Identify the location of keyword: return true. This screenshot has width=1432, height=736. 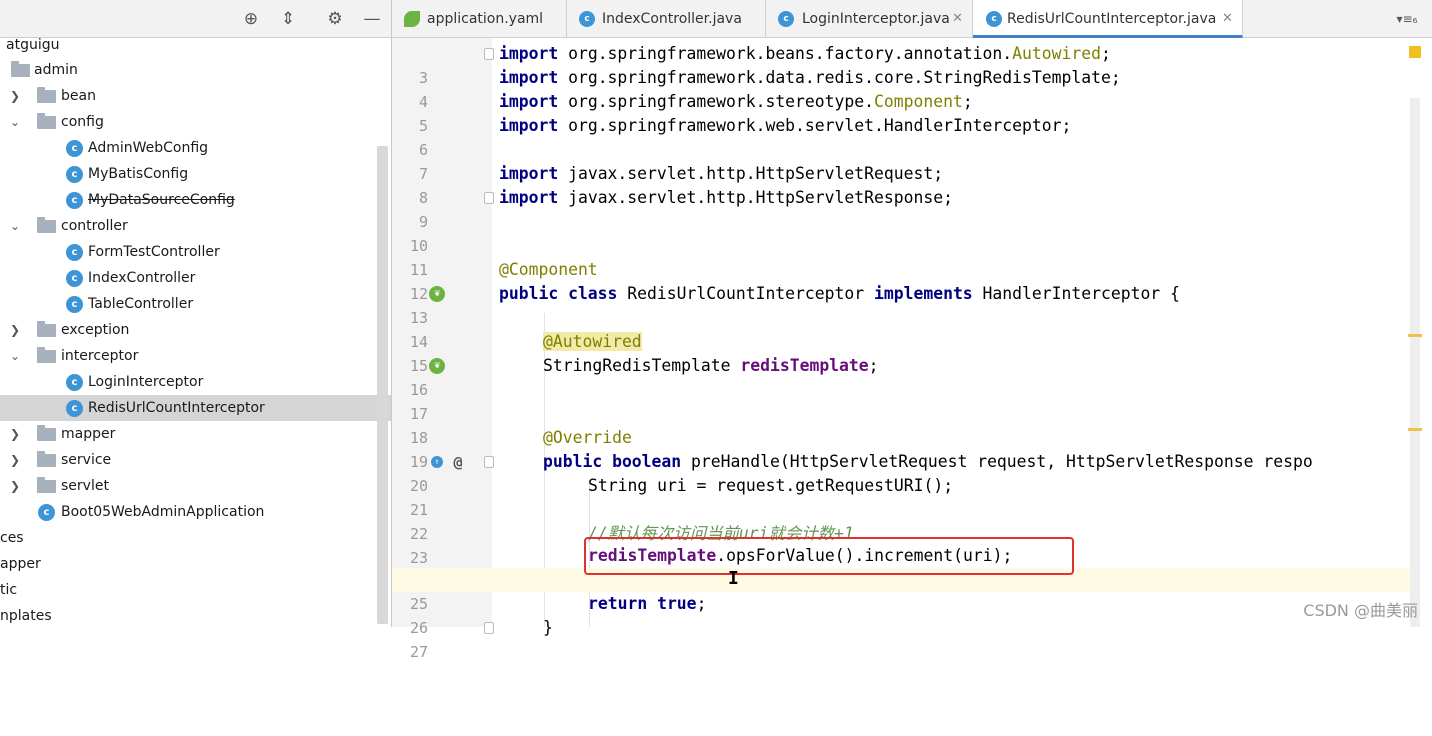
(642, 603).